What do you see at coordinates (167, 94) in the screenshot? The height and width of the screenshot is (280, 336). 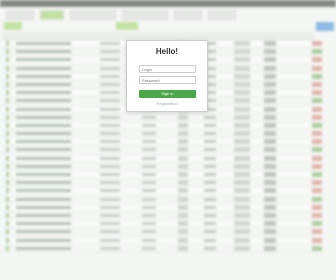 I see `sign-in-button: Sign in` at bounding box center [167, 94].